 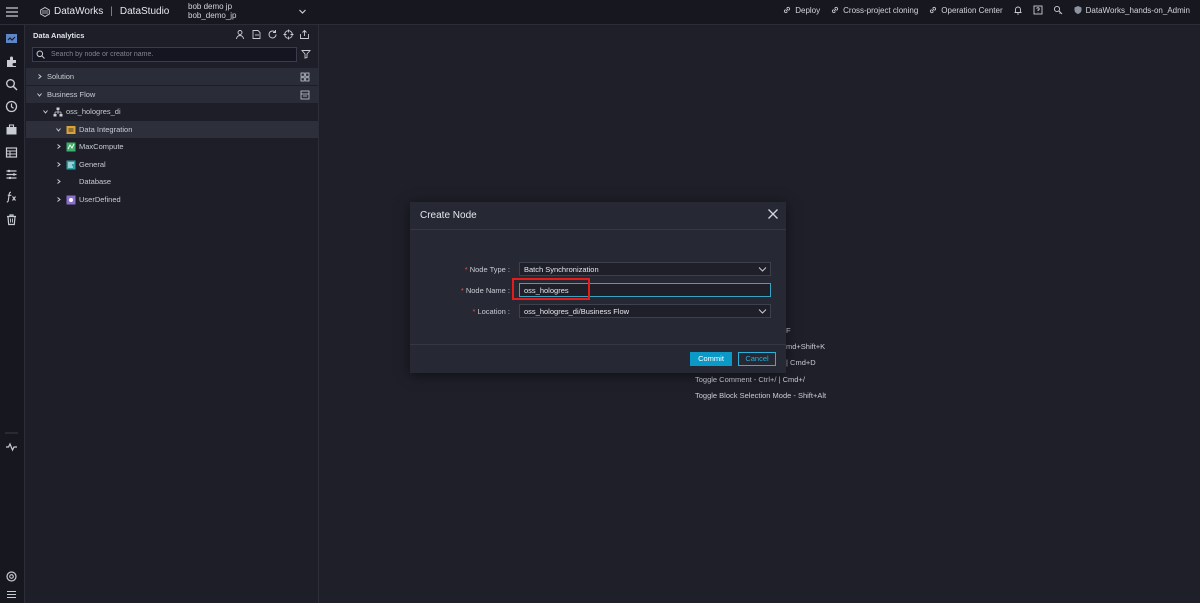 What do you see at coordinates (1137, 10) in the screenshot?
I see `user-name: DataWorks_hands-on_Admin` at bounding box center [1137, 10].